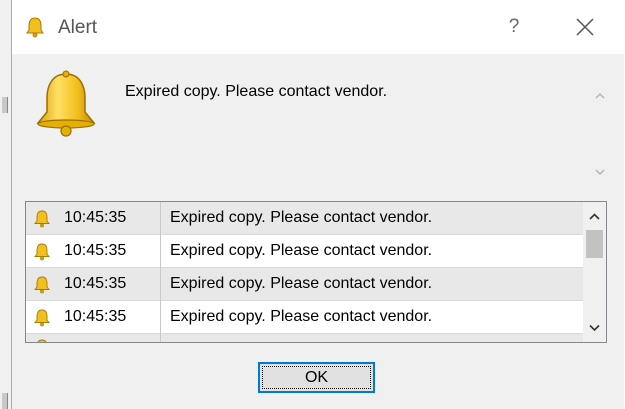  Describe the element at coordinates (78, 27) in the screenshot. I see `dialog-title: Alert` at that location.